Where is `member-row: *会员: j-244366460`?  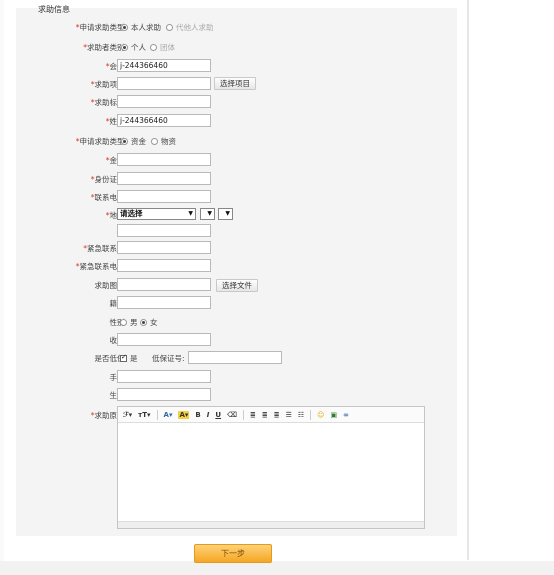 member-row: *会员: j-244366460 is located at coordinates (236, 66).